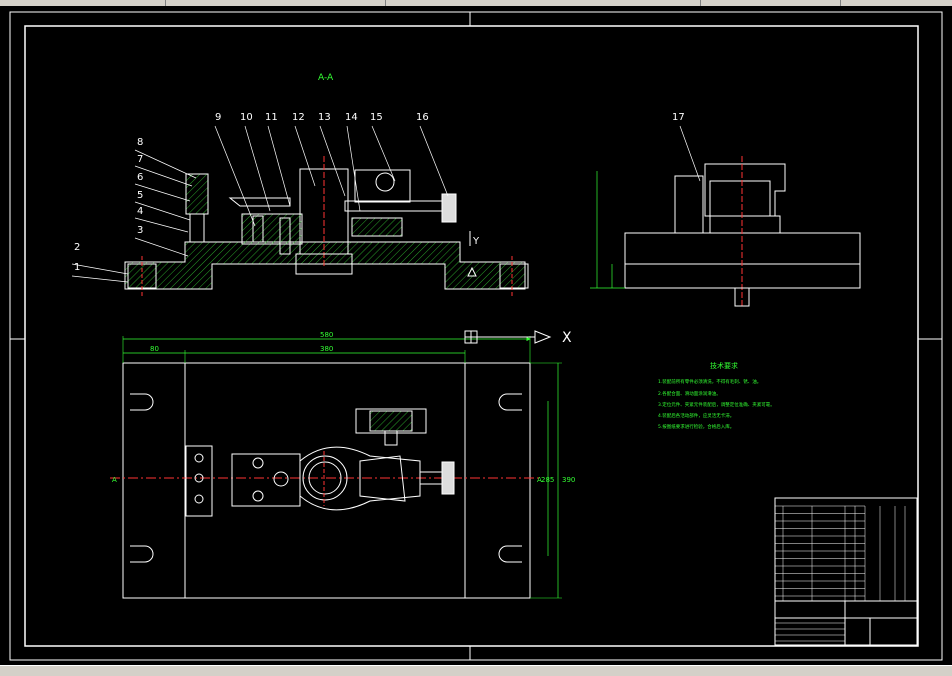  I want to click on tech-req-line: 5.按图纸要求进行检验，合格后入库。, so click(696, 426).